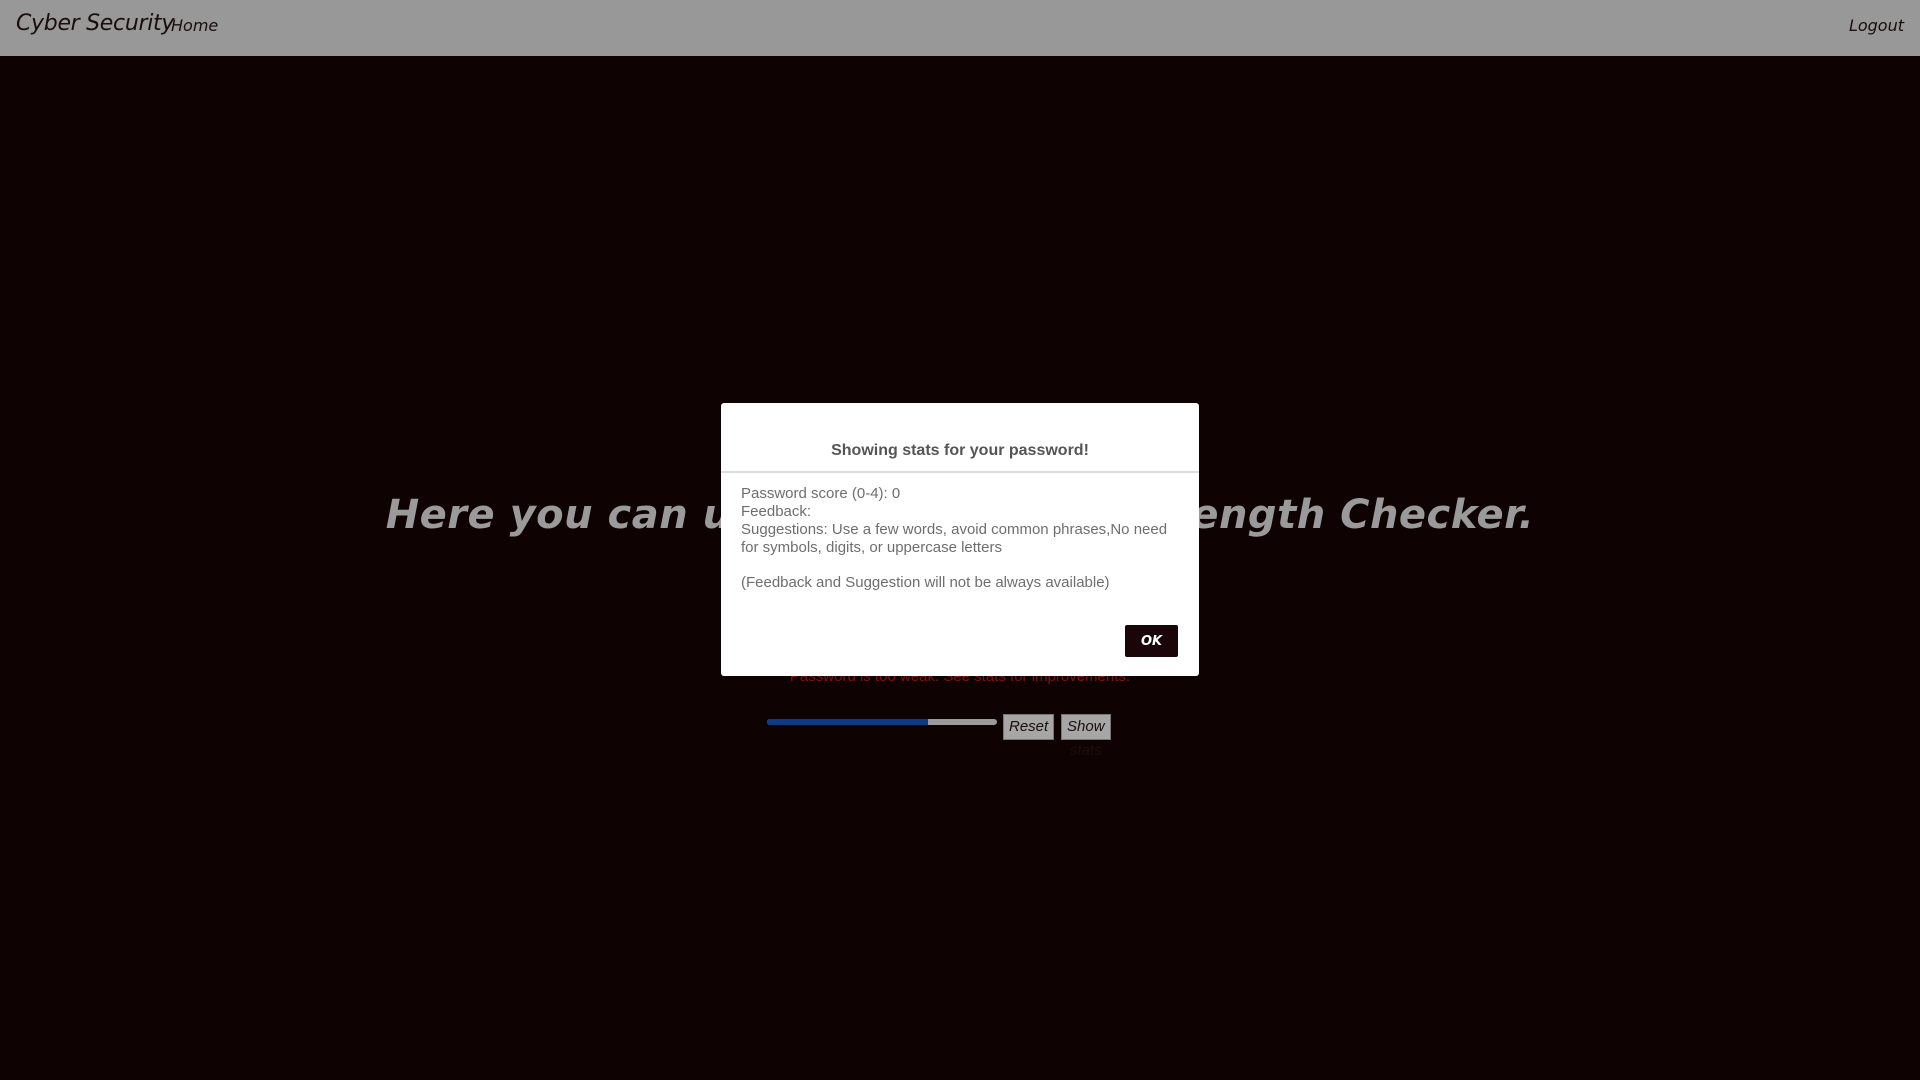 The image size is (1920, 1080). What do you see at coordinates (776, 511) in the screenshot?
I see `feedback-text: Feedback:` at bounding box center [776, 511].